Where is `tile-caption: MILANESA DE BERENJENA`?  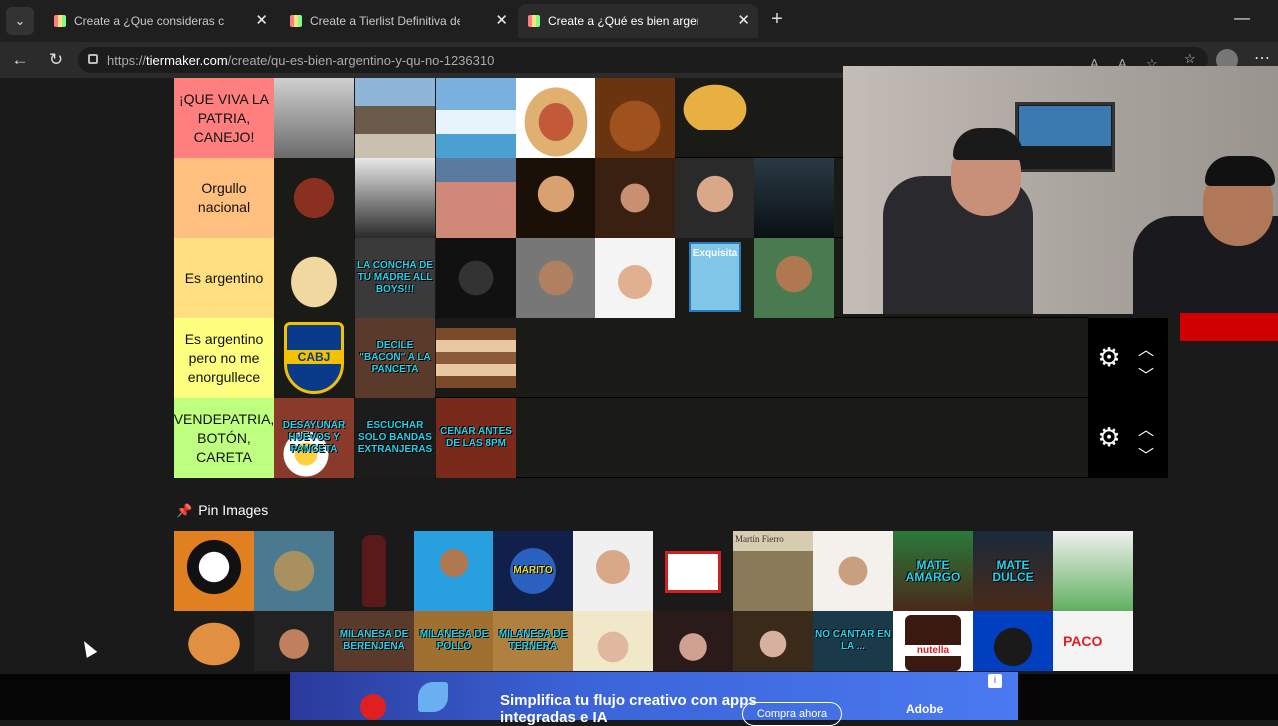 tile-caption: MILANESA DE BERENJENA is located at coordinates (374, 640).